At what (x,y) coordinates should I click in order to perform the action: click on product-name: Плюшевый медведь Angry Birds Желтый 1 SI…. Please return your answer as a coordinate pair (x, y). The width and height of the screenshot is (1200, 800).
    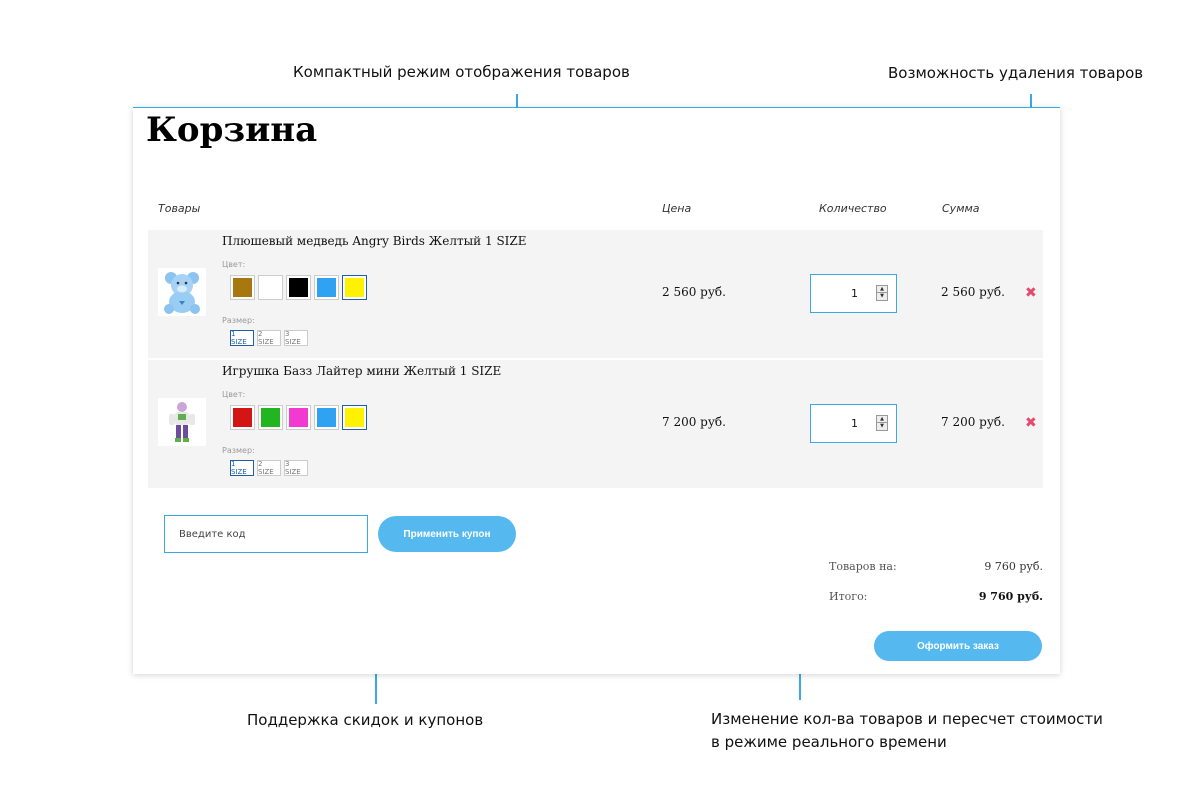
    Looking at the image, I should click on (374, 241).